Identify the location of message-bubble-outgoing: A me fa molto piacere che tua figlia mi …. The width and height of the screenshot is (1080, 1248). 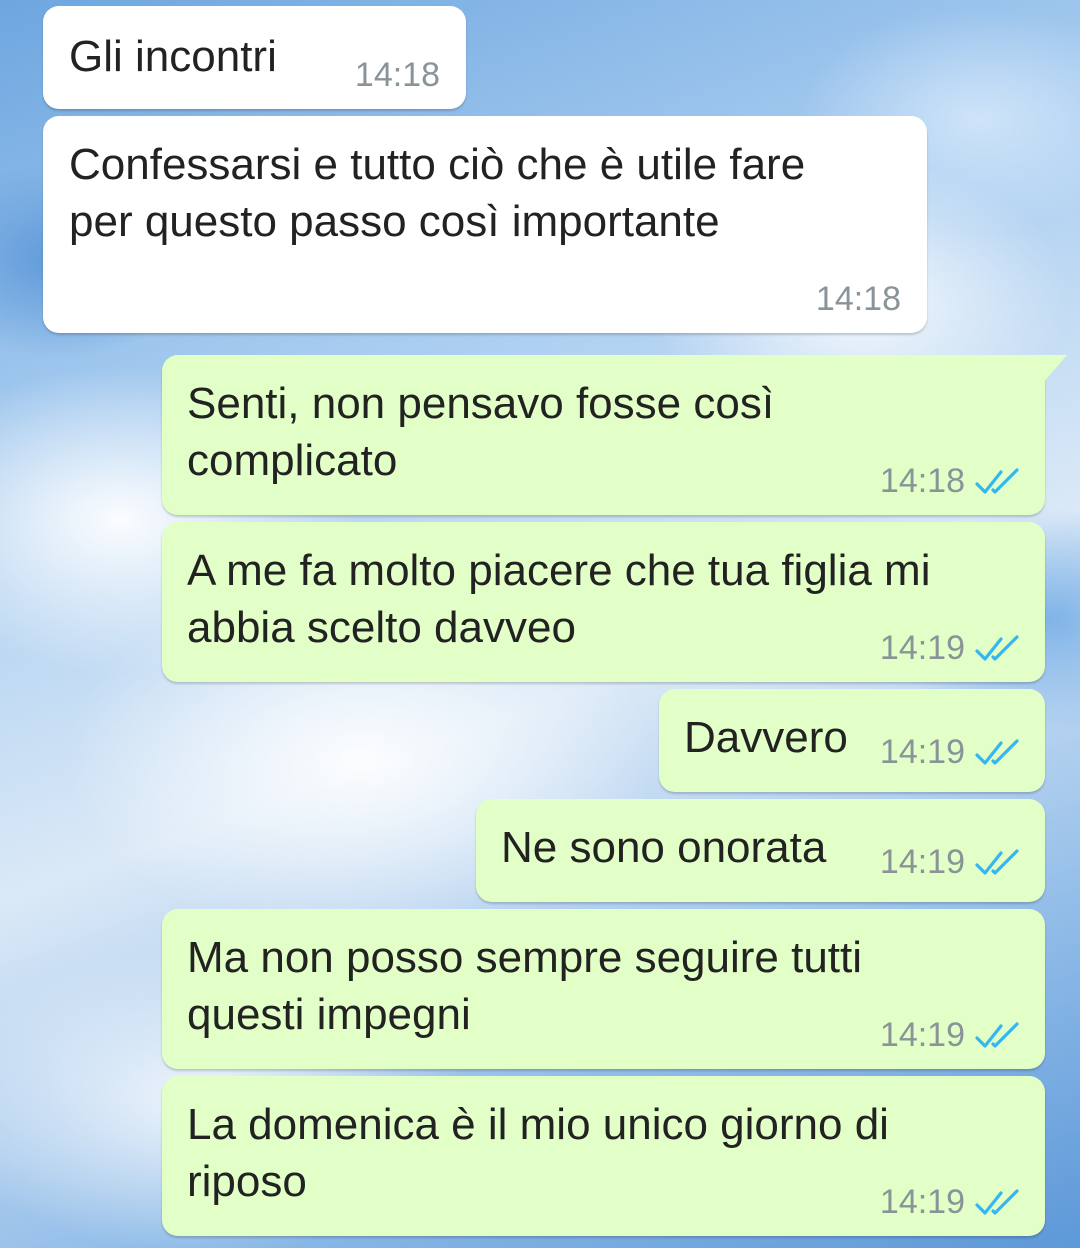
(603, 602).